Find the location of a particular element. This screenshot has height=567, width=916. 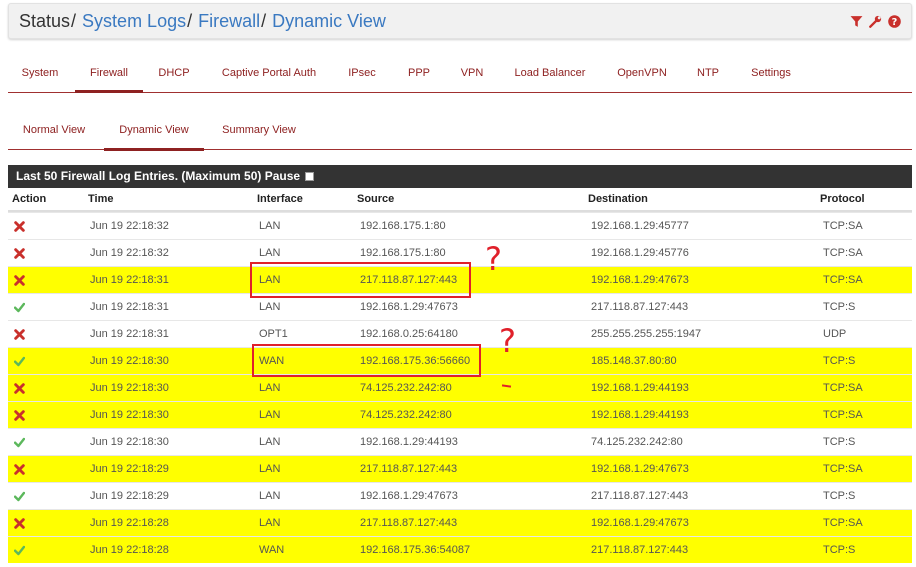

wrench-icon is located at coordinates (875, 21).